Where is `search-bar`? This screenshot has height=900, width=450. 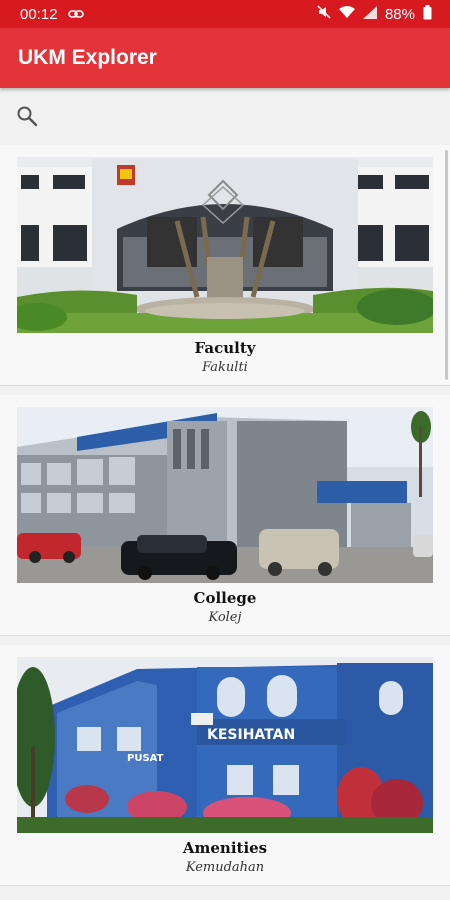 search-bar is located at coordinates (225, 116).